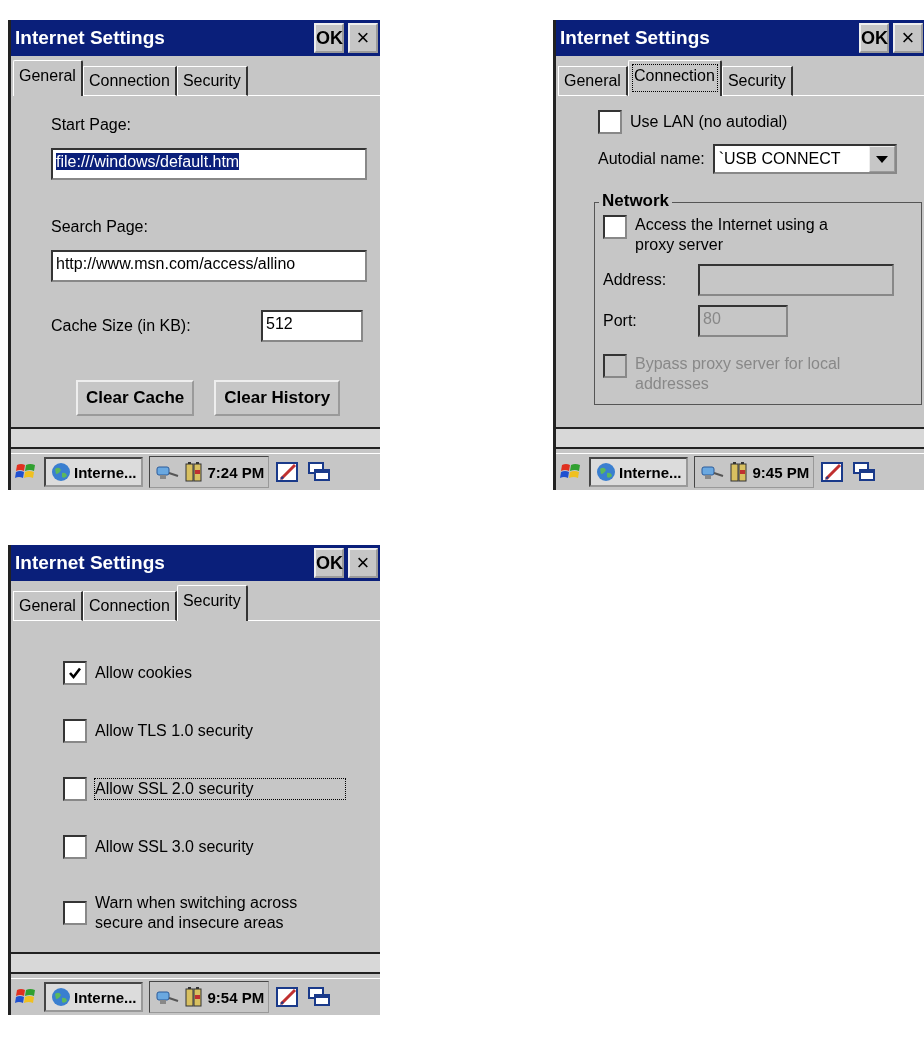 The width and height of the screenshot is (924, 1046). I want to click on field-label: Start Page:, so click(92, 125).